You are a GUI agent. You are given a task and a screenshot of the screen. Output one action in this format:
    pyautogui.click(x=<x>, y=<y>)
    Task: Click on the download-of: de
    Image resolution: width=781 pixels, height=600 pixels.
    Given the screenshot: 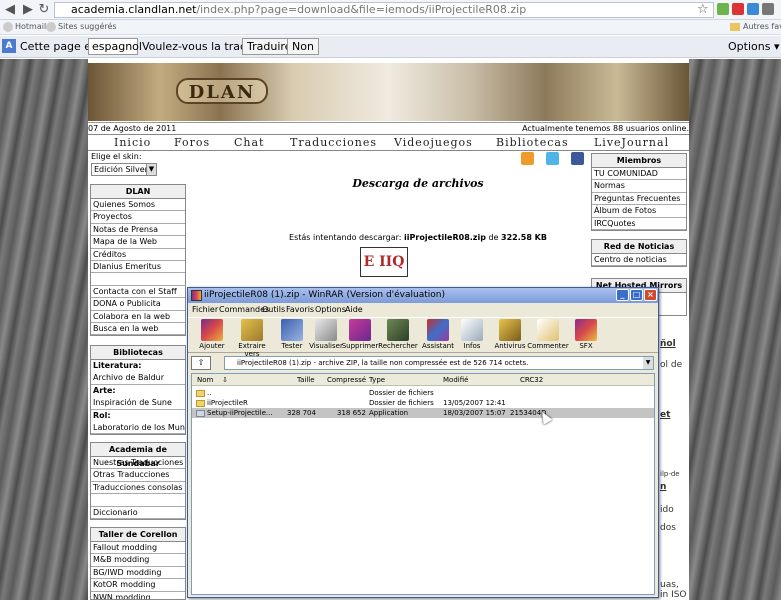 What is the action you would take?
    pyautogui.click(x=493, y=237)
    